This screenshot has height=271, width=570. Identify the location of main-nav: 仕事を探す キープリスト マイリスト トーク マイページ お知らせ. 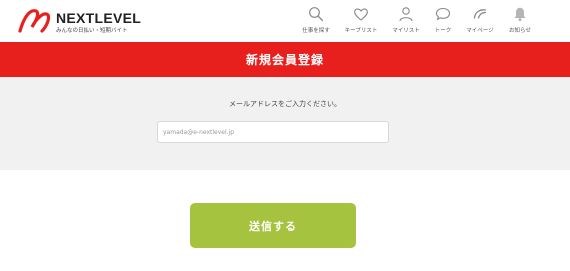
(427, 21).